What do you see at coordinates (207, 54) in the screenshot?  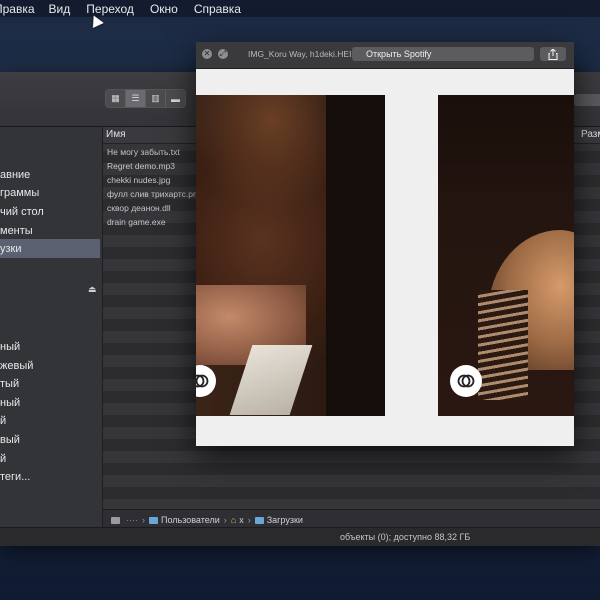 I see `close-icon: ✕` at bounding box center [207, 54].